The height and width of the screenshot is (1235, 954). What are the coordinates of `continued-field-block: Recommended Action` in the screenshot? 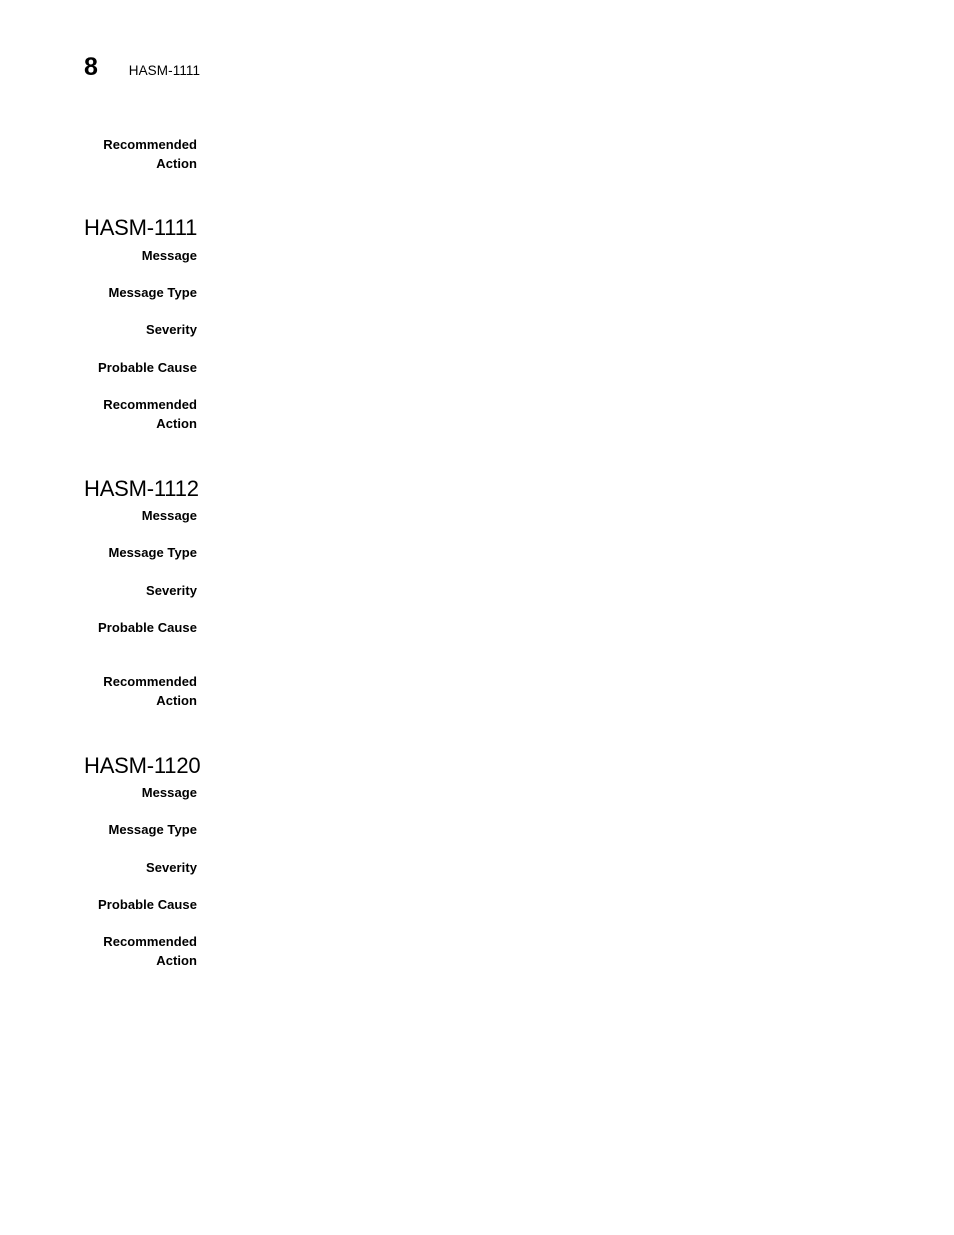 It's located at (477, 154).